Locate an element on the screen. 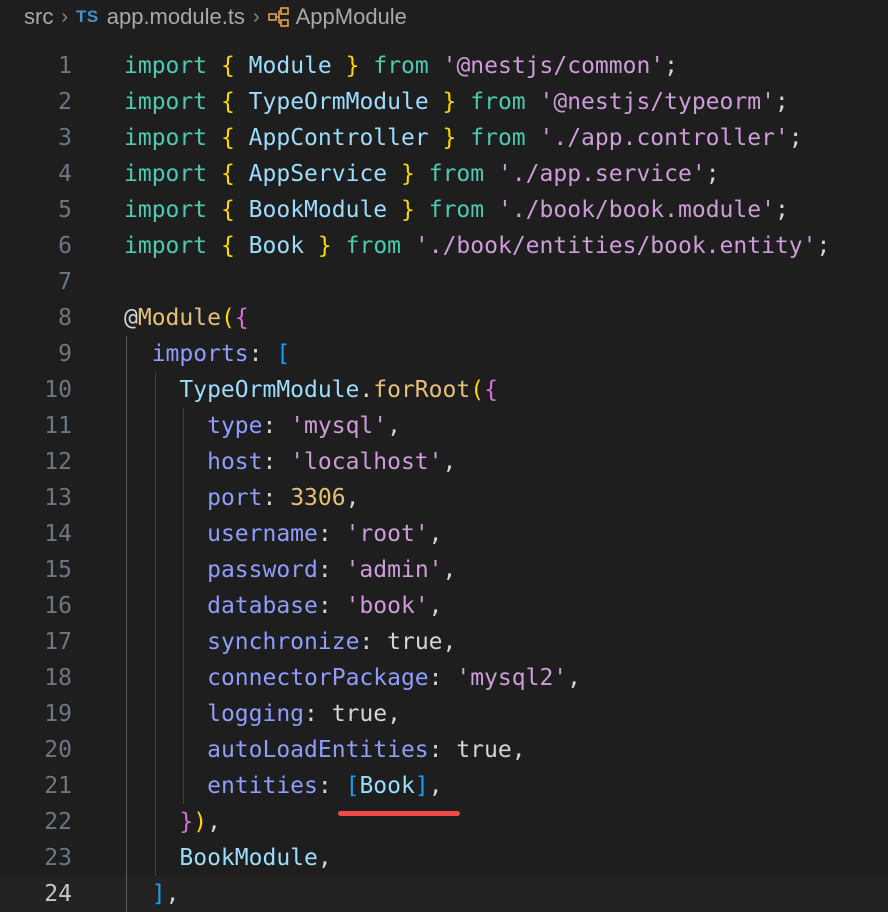 This screenshot has width=888, height=912. code-token: BookModule is located at coordinates (318, 210).